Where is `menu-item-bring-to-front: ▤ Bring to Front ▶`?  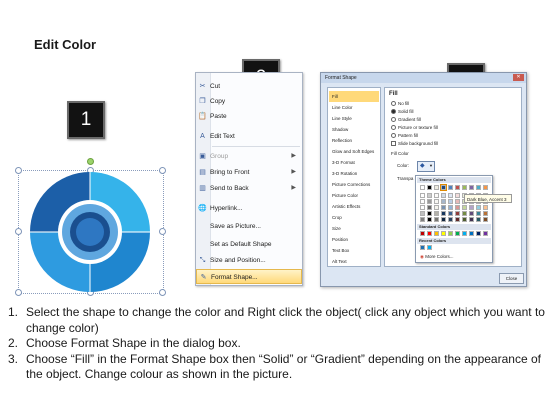 menu-item-bring-to-front: ▤ Bring to Front ▶ is located at coordinates (249, 172).